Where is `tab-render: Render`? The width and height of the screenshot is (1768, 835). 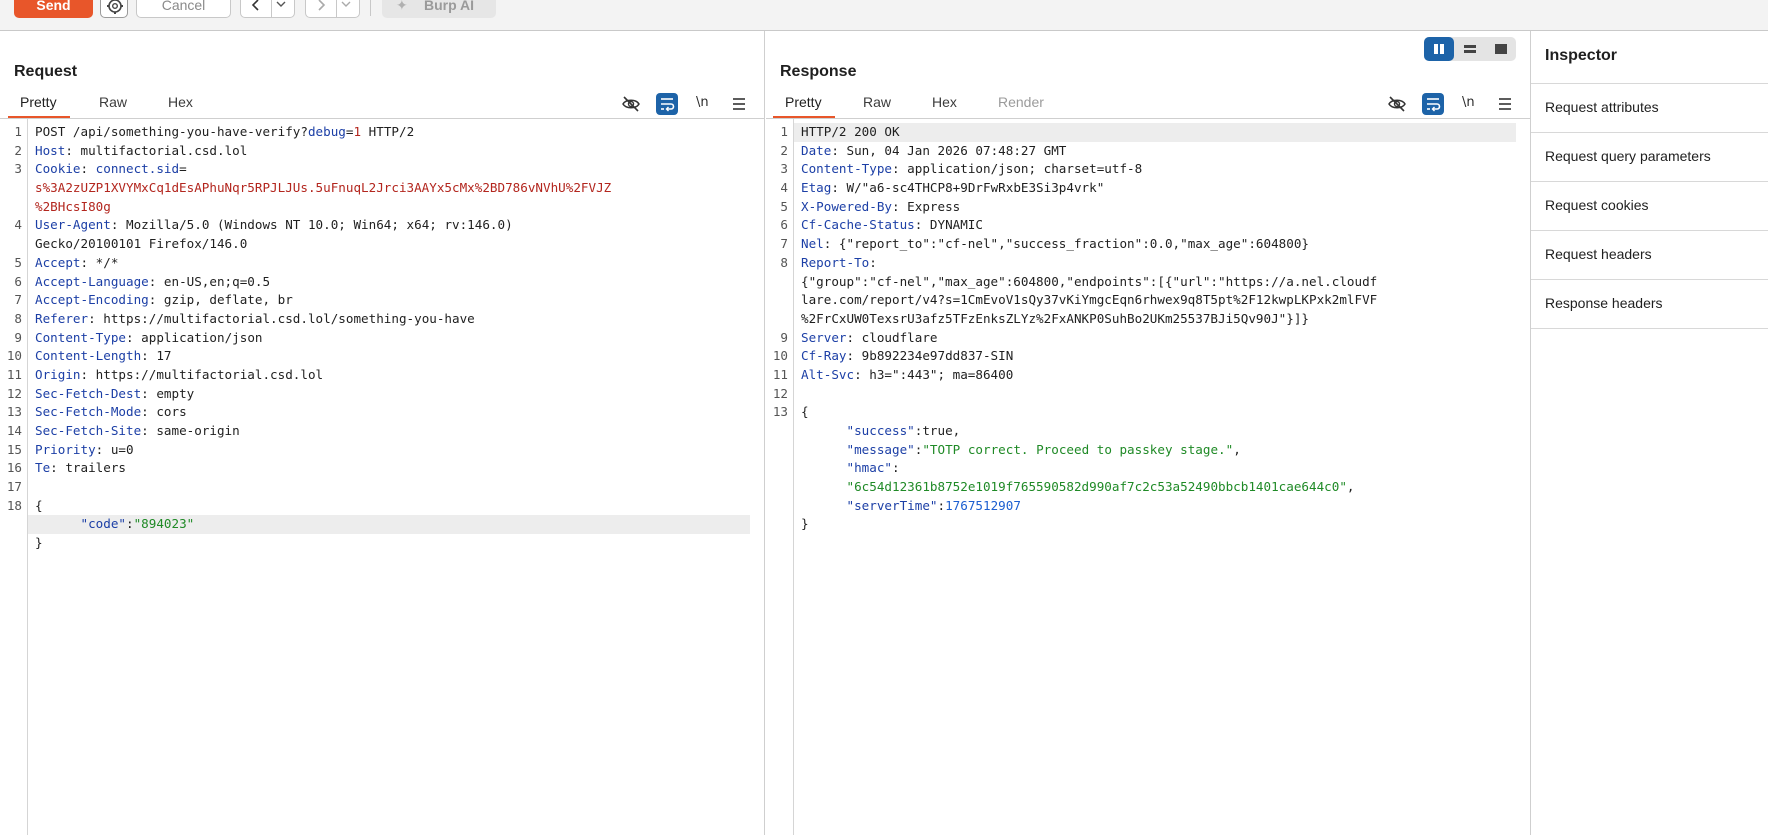 tab-render: Render is located at coordinates (1021, 102).